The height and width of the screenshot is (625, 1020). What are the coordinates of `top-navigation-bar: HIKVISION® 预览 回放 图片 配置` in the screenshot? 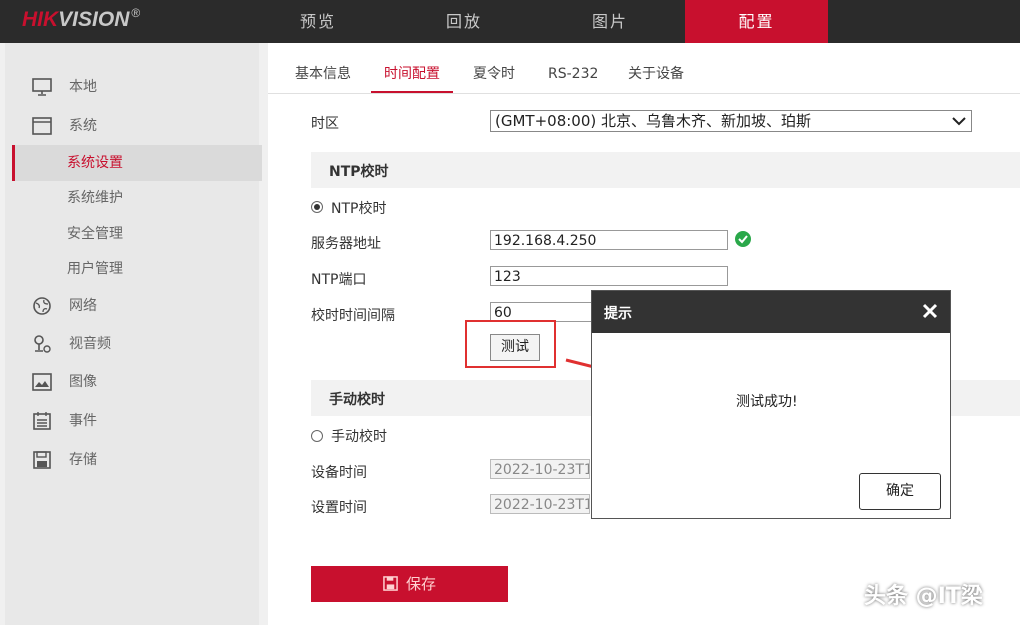 It's located at (510, 21).